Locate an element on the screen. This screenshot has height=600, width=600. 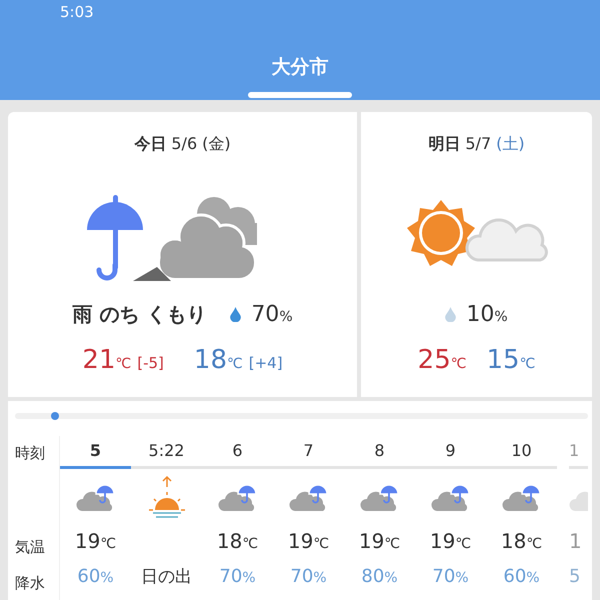
hour-precip: 80% is located at coordinates (379, 576).